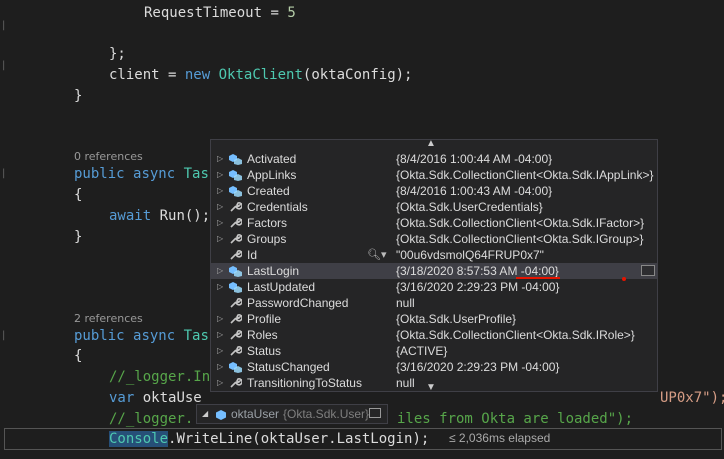 This screenshot has height=459, width=724. What do you see at coordinates (139, 439) in the screenshot?
I see `type-name: Console` at bounding box center [139, 439].